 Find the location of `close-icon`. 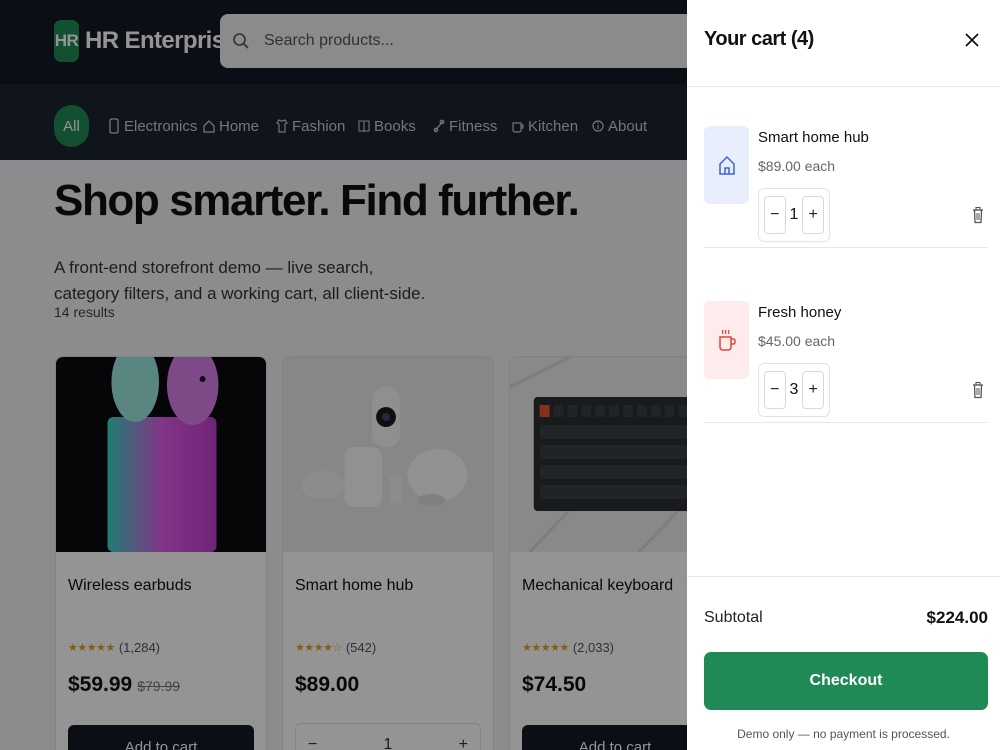

close-icon is located at coordinates (972, 40).